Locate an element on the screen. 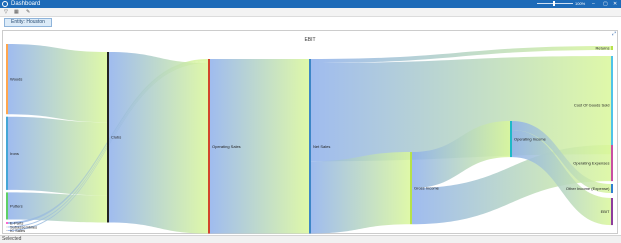  node-woods is located at coordinates (7, 79).